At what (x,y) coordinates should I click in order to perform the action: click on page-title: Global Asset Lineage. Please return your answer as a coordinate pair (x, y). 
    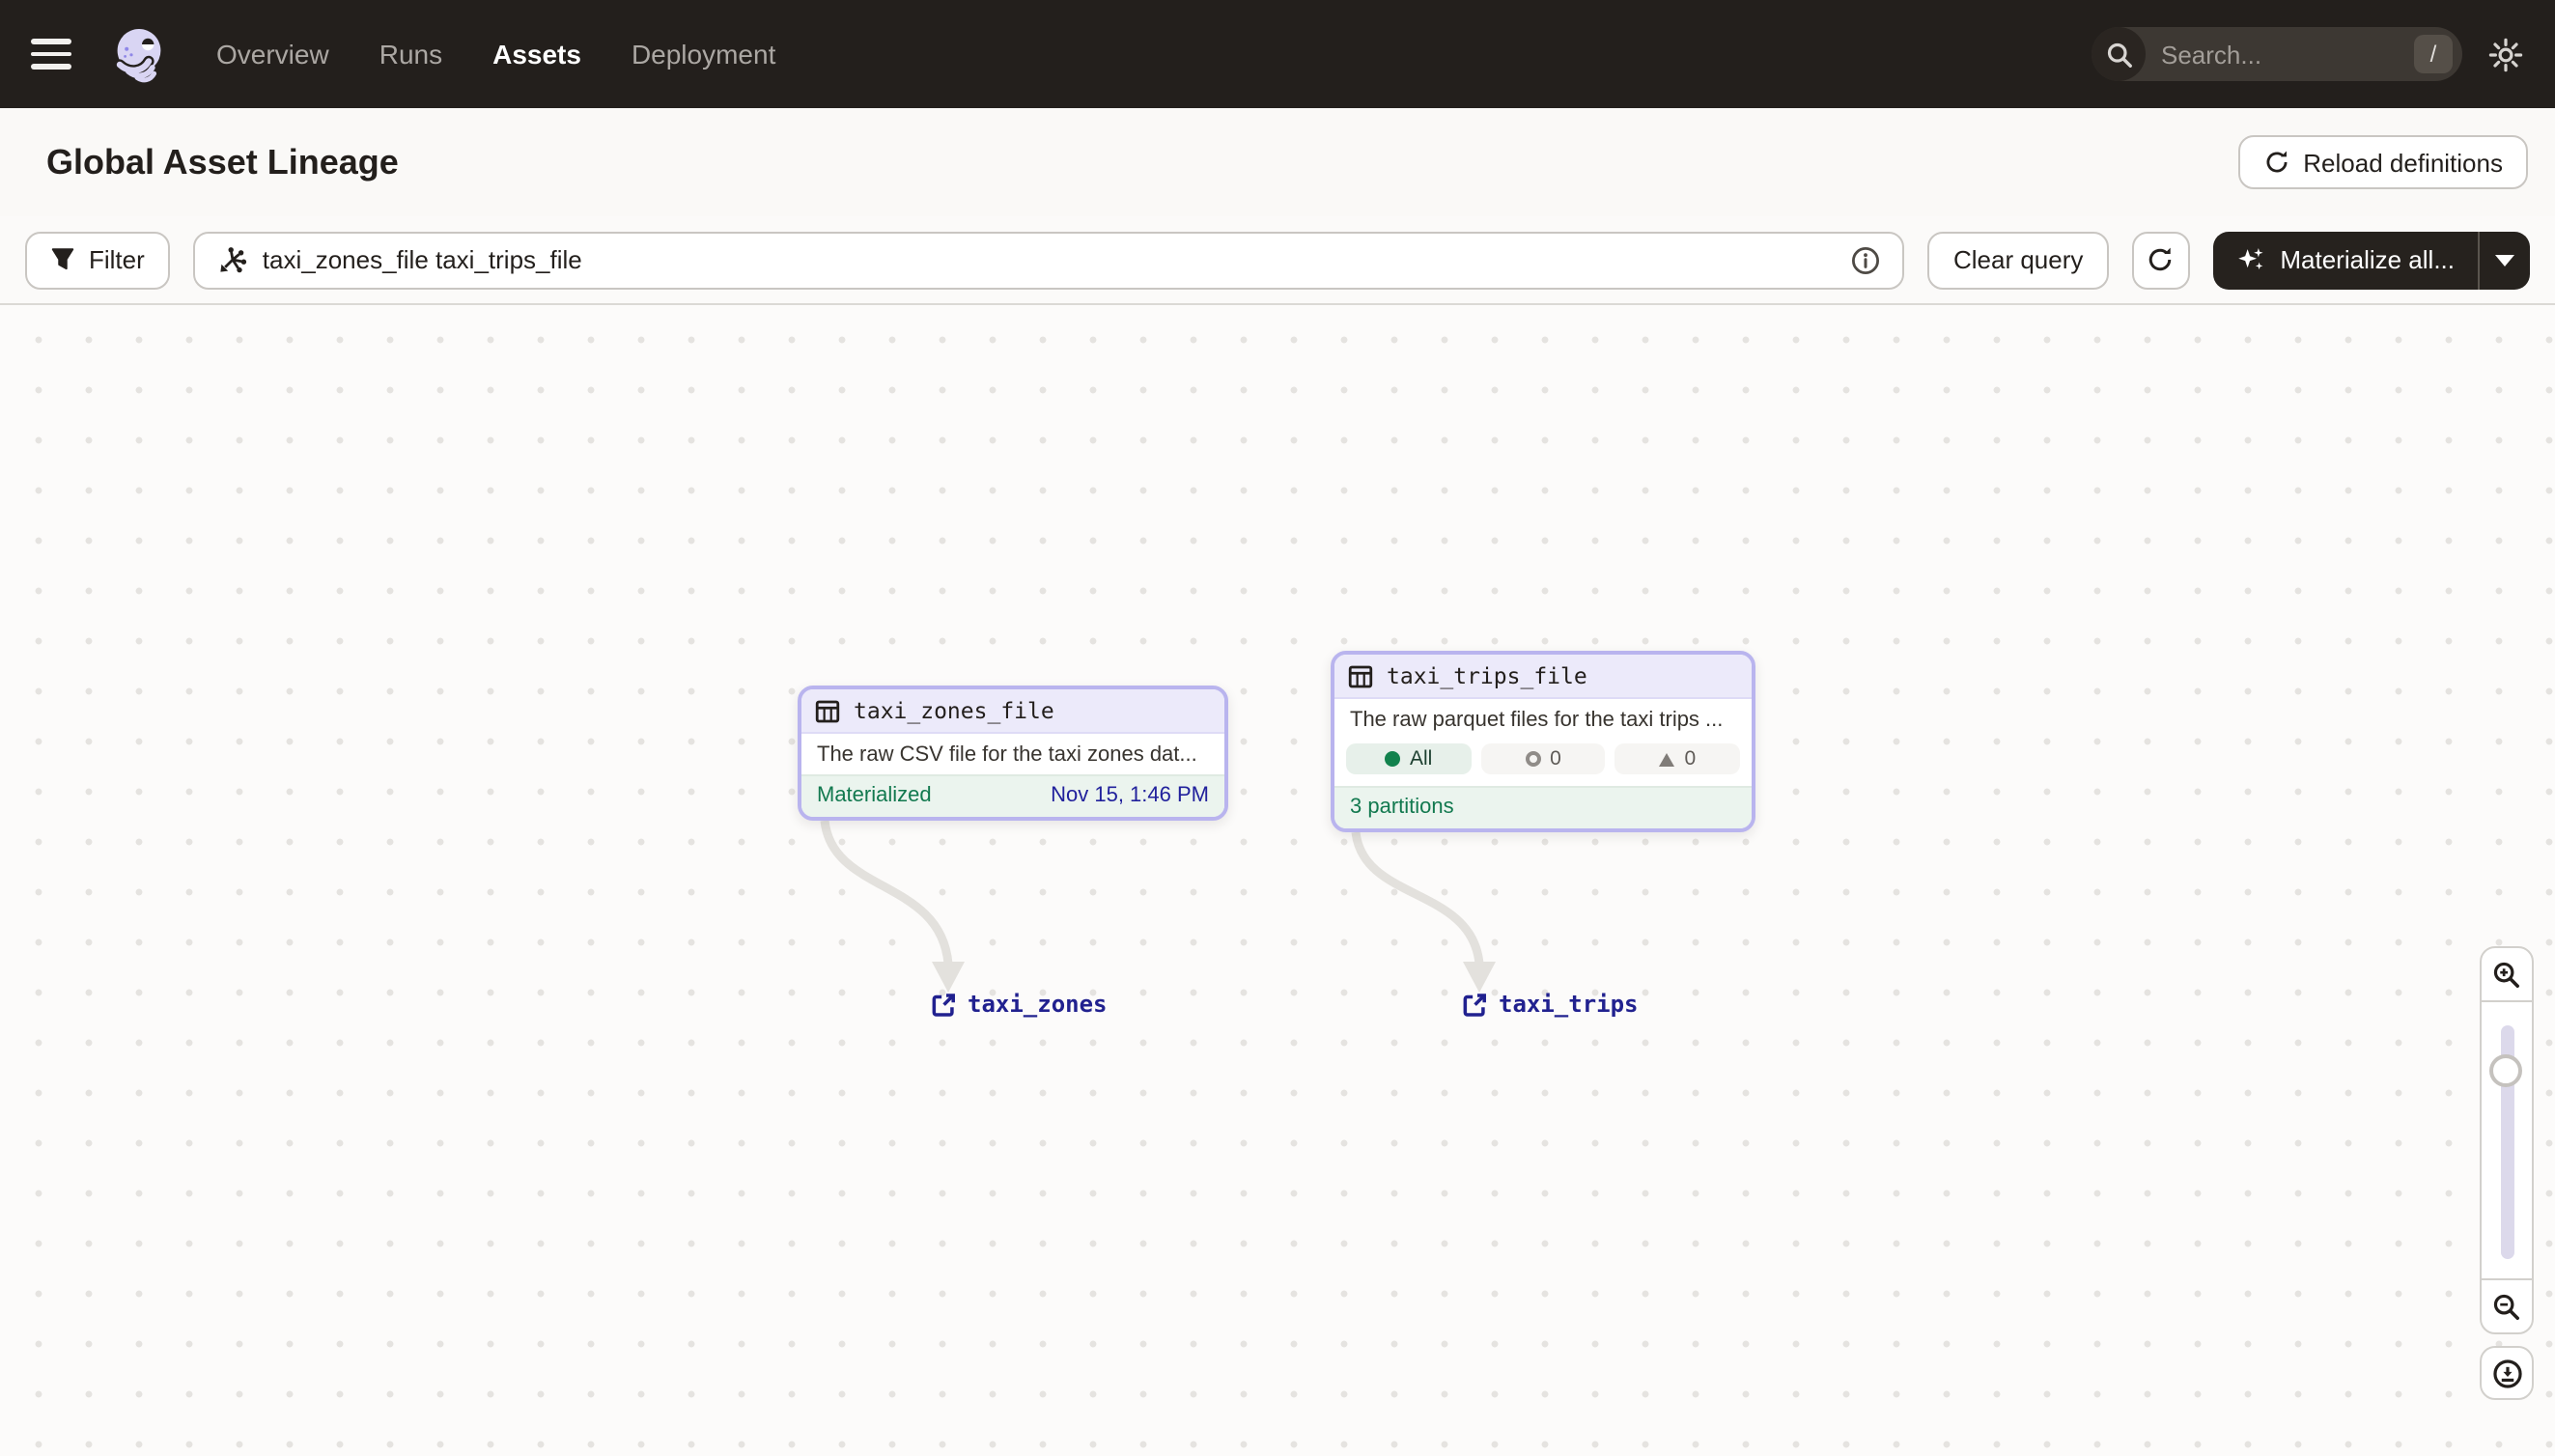
    Looking at the image, I should click on (222, 162).